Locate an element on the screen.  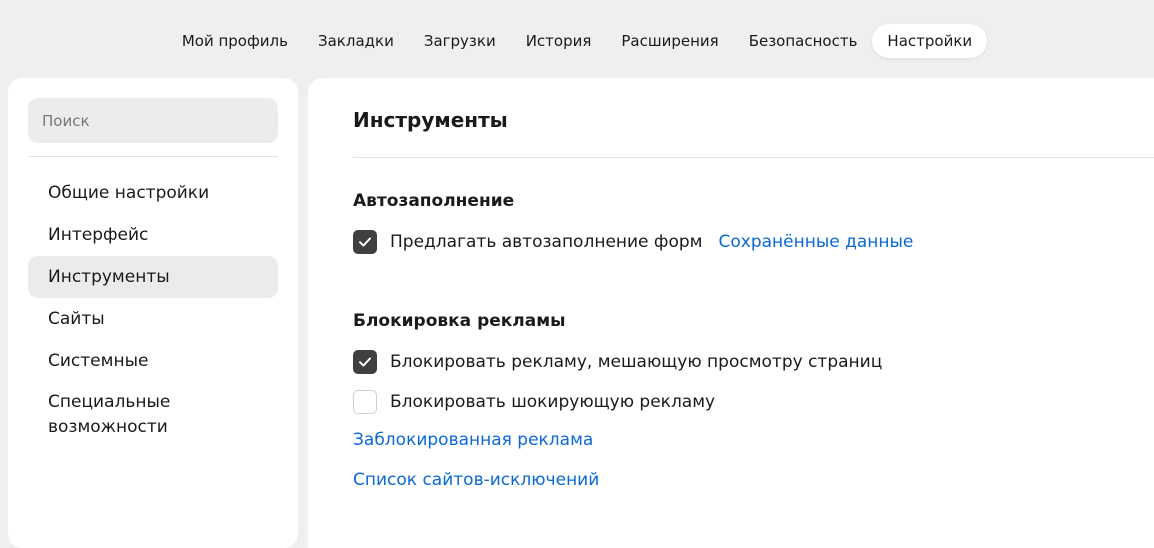
tab-downloads: Загрузки is located at coordinates (460, 41).